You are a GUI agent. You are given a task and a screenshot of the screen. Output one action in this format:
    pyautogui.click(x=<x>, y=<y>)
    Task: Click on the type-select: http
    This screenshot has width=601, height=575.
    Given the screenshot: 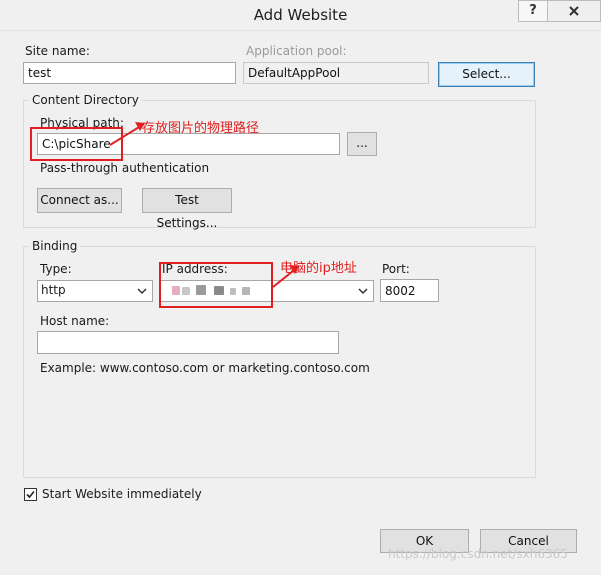 What is the action you would take?
    pyautogui.click(x=95, y=291)
    